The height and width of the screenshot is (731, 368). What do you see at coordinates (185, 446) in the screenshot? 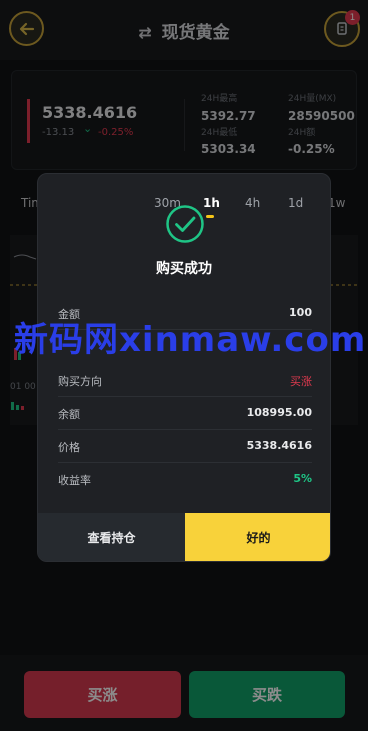
I see `detail-row-price: 价格 5338.4616` at bounding box center [185, 446].